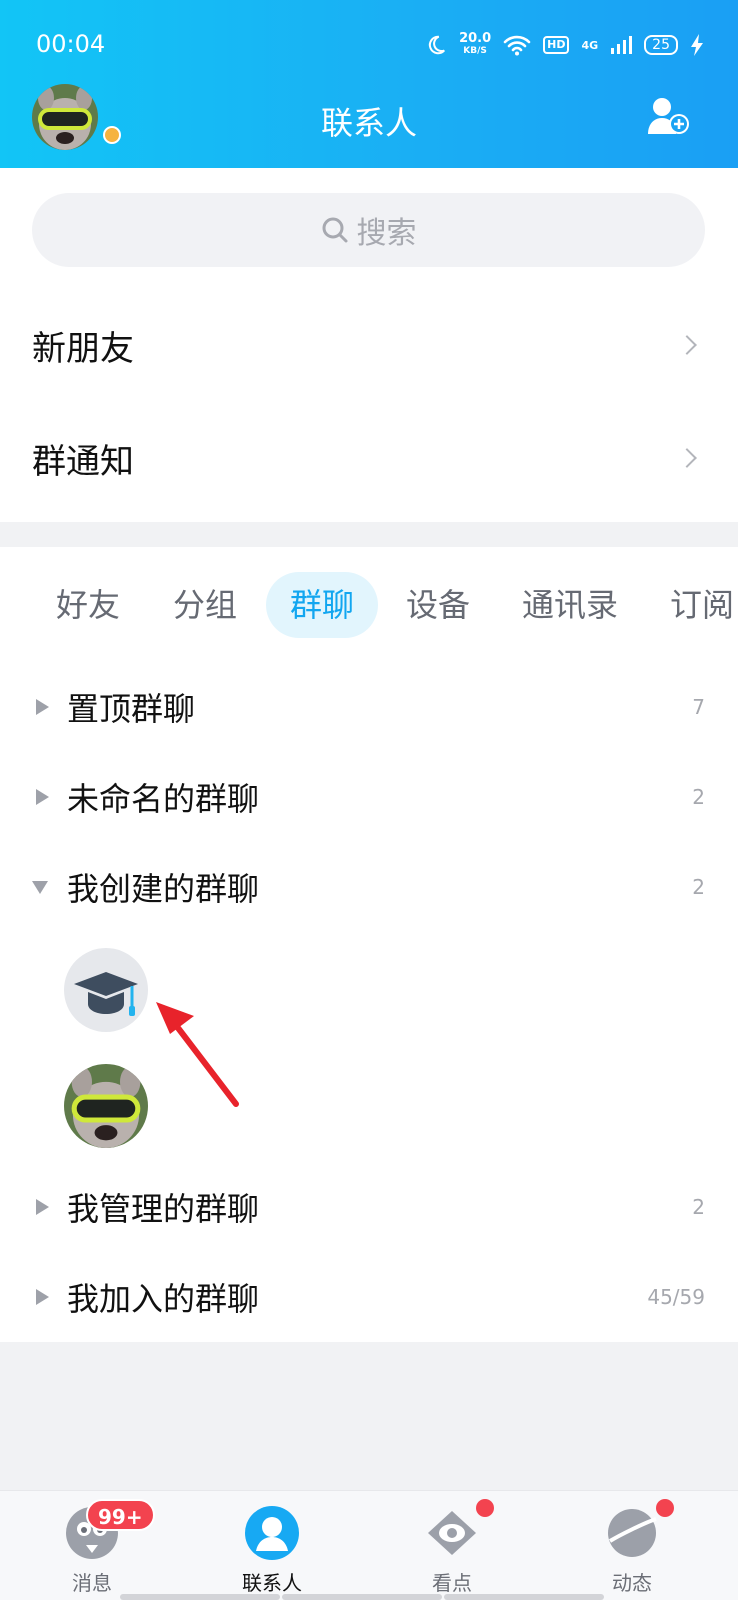 This screenshot has width=738, height=1600. I want to click on page-title: 联系人, so click(368, 123).